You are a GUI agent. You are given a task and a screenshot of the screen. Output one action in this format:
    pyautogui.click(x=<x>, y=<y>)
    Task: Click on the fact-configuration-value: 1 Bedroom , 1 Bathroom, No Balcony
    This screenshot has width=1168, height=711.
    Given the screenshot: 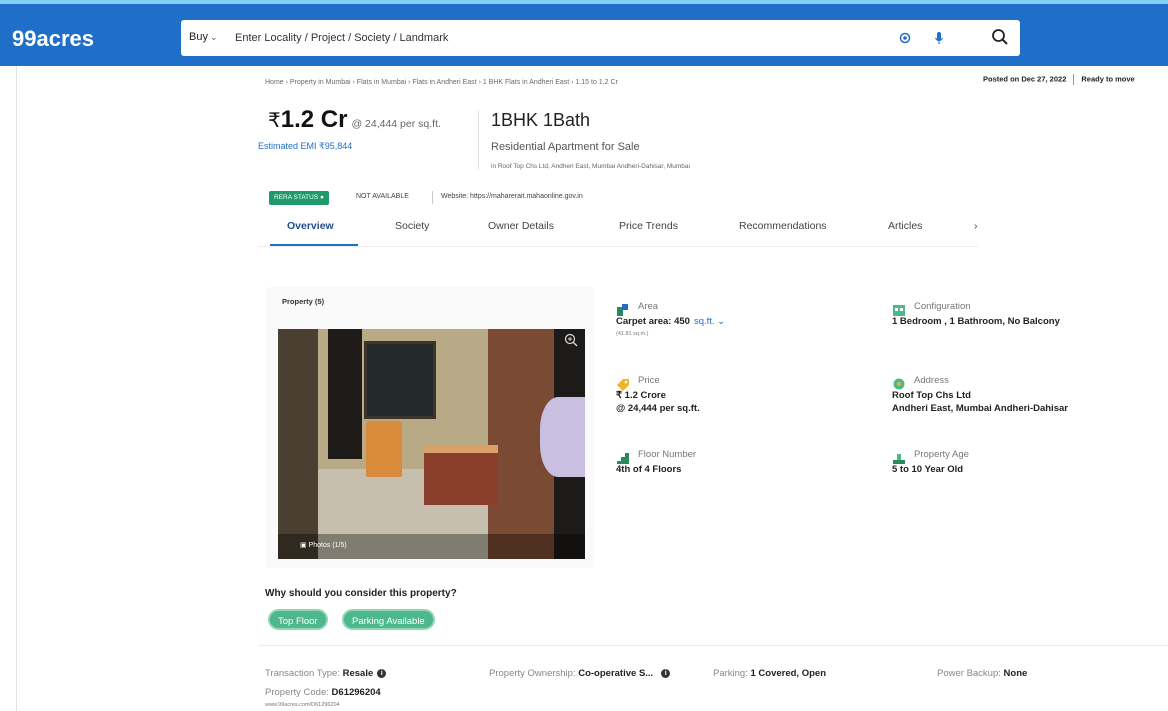 What is the action you would take?
    pyautogui.click(x=976, y=321)
    